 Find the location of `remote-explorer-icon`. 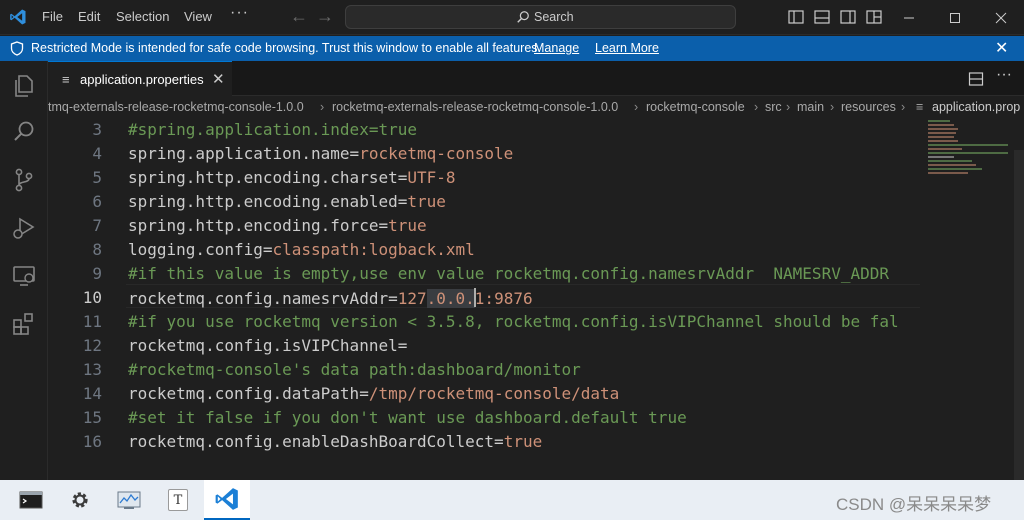

remote-explorer-icon is located at coordinates (24, 276).